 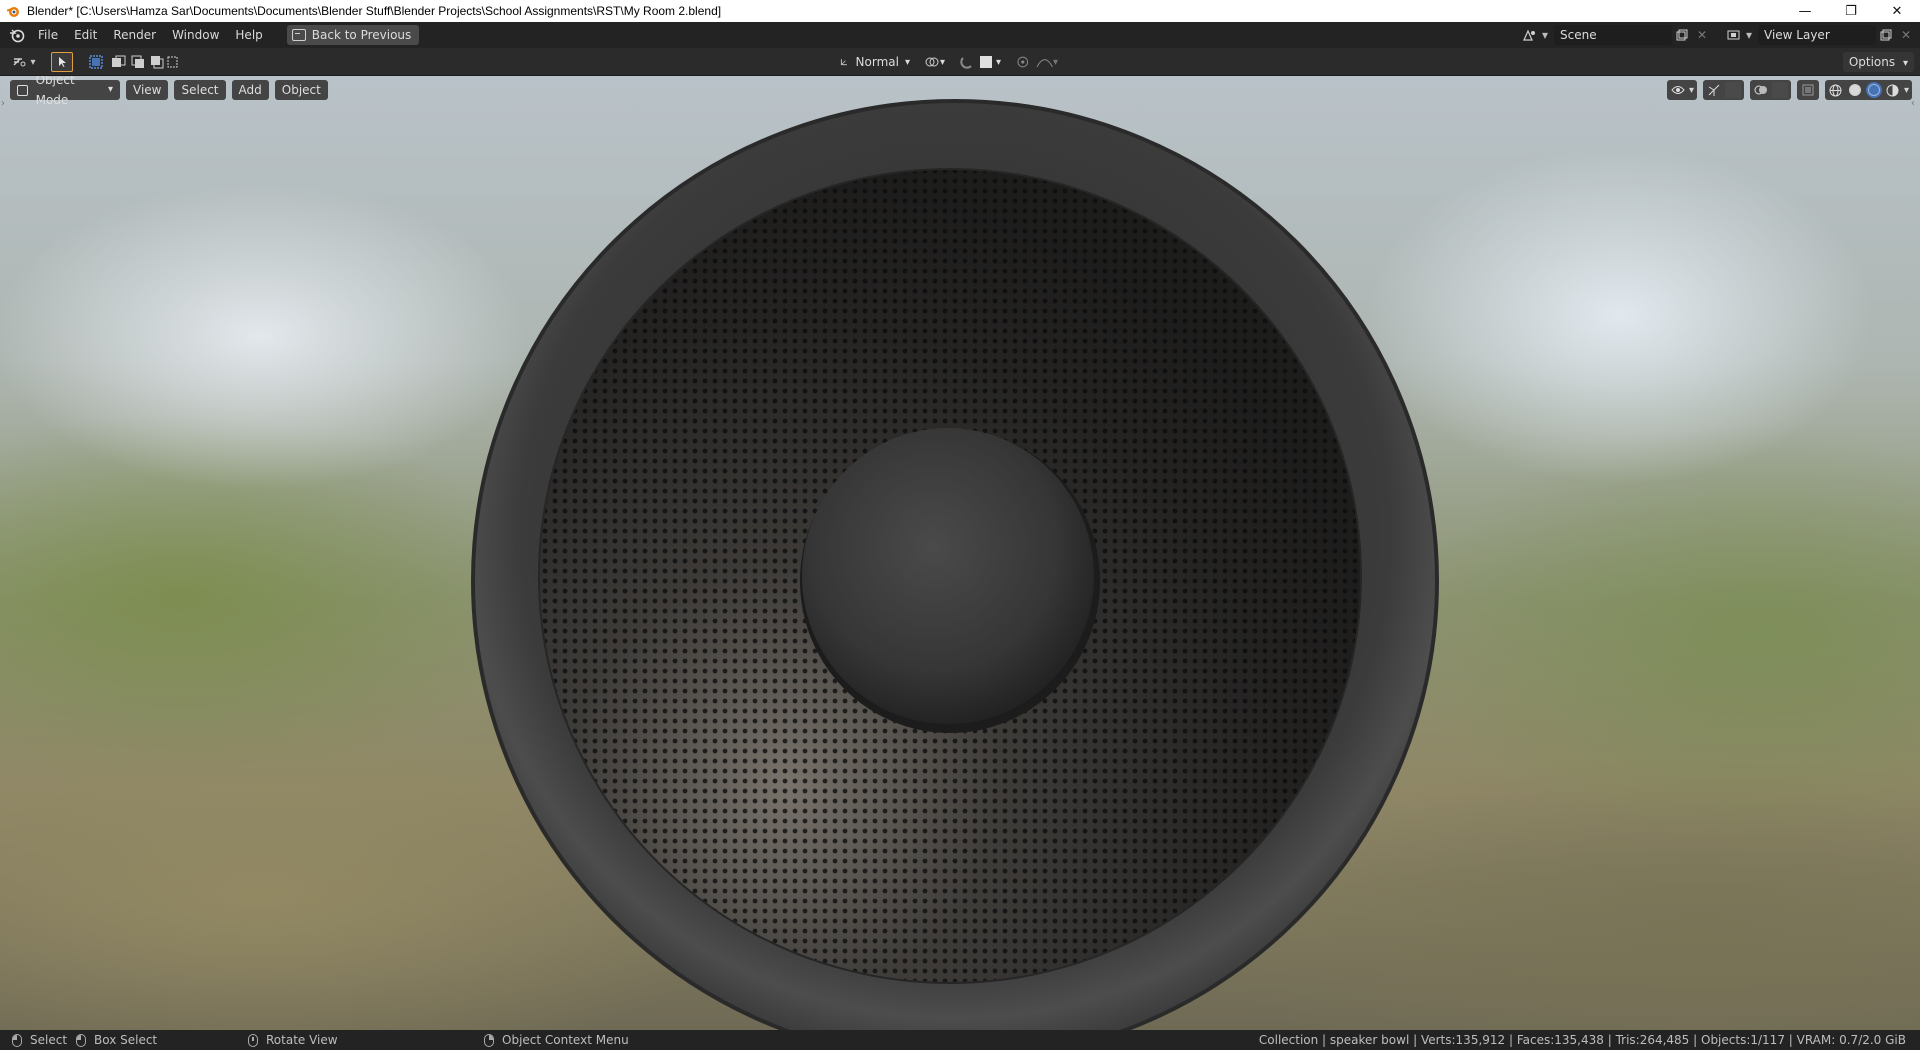 What do you see at coordinates (1770, 90) in the screenshot?
I see `overlay-toggle` at bounding box center [1770, 90].